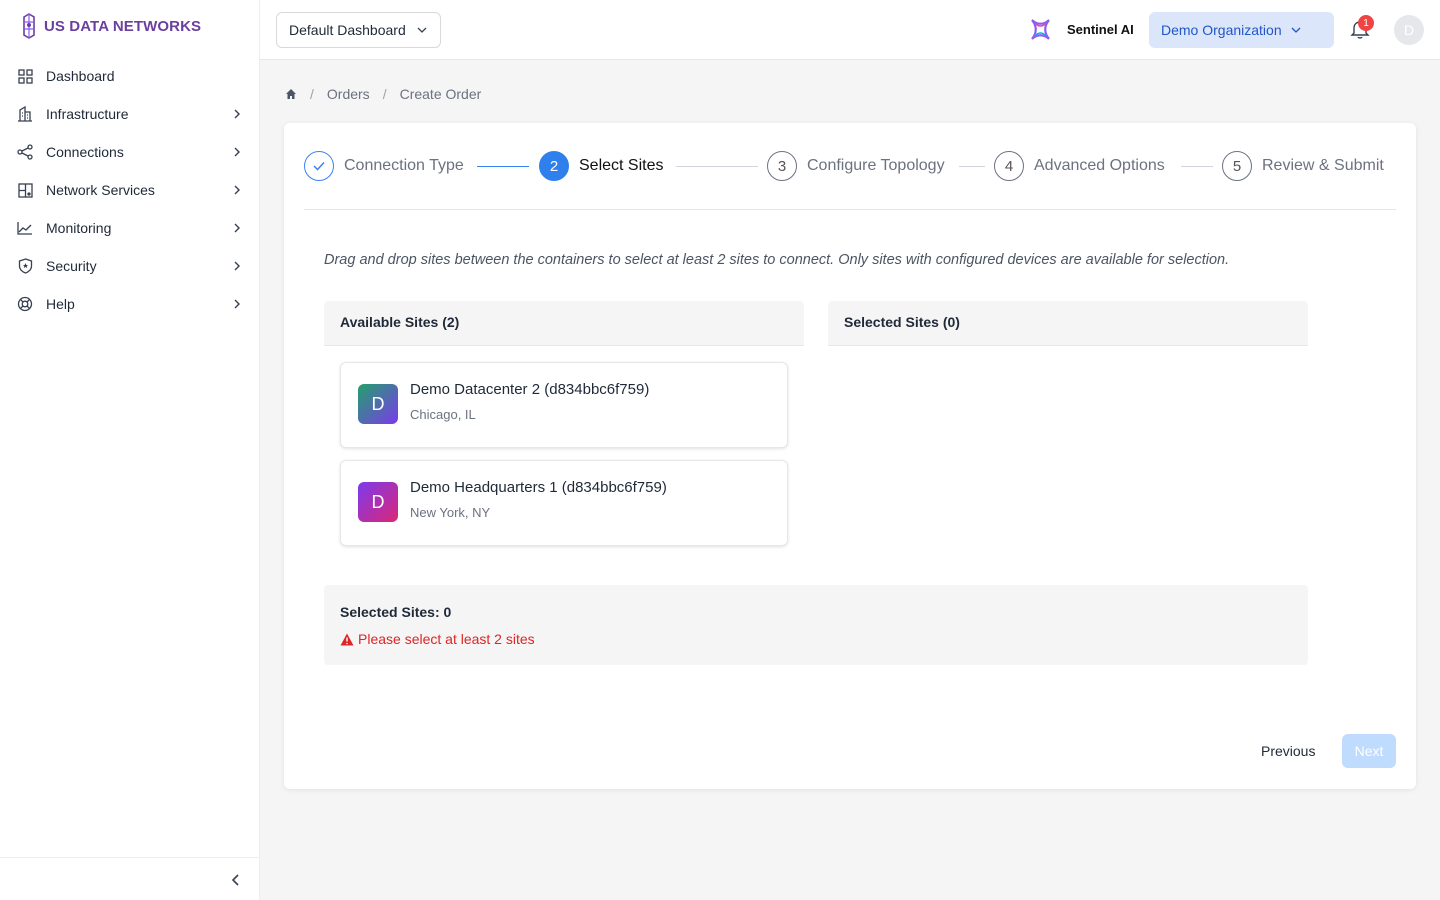  Describe the element at coordinates (25, 190) in the screenshot. I see `network-grid-icon` at that location.